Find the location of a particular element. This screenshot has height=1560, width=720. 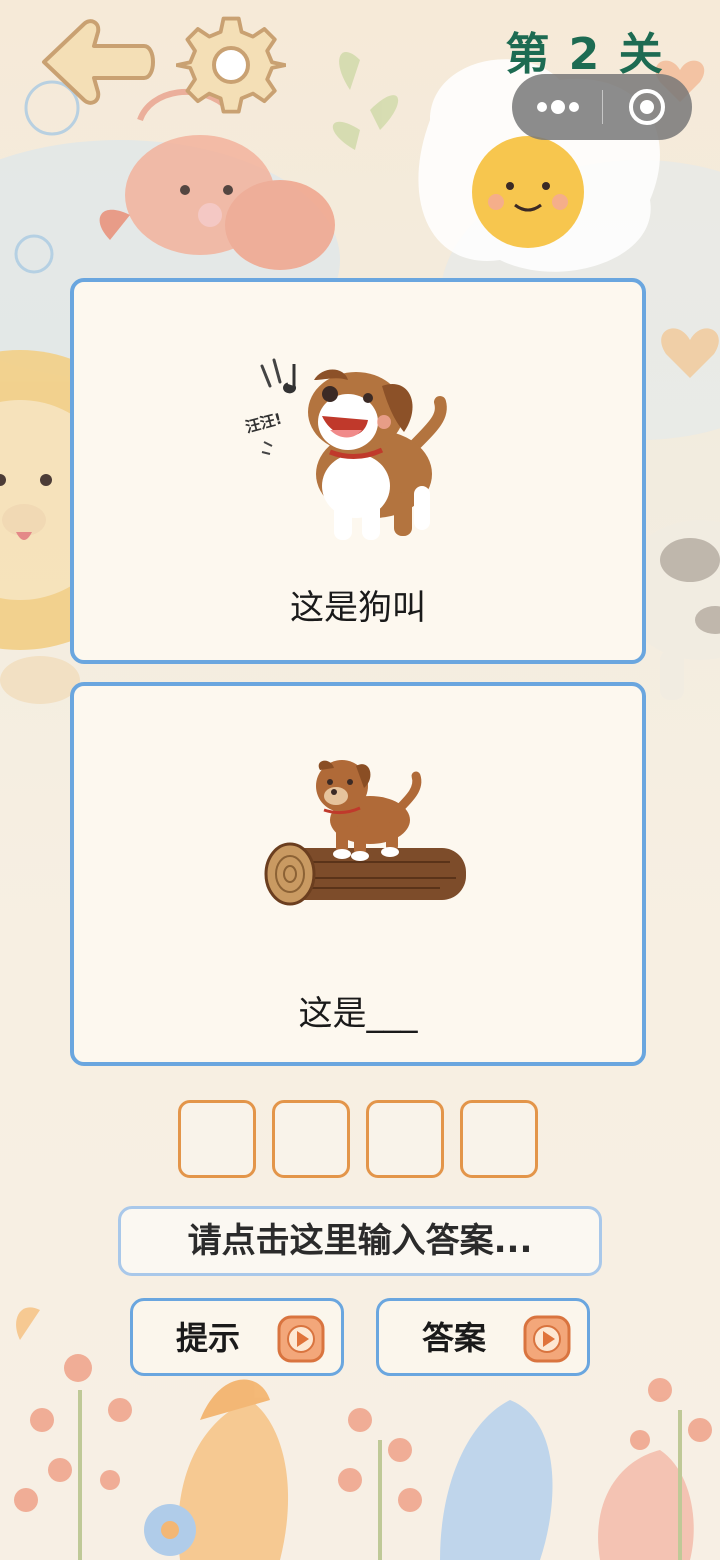

answer-slots is located at coordinates (361, 1141).